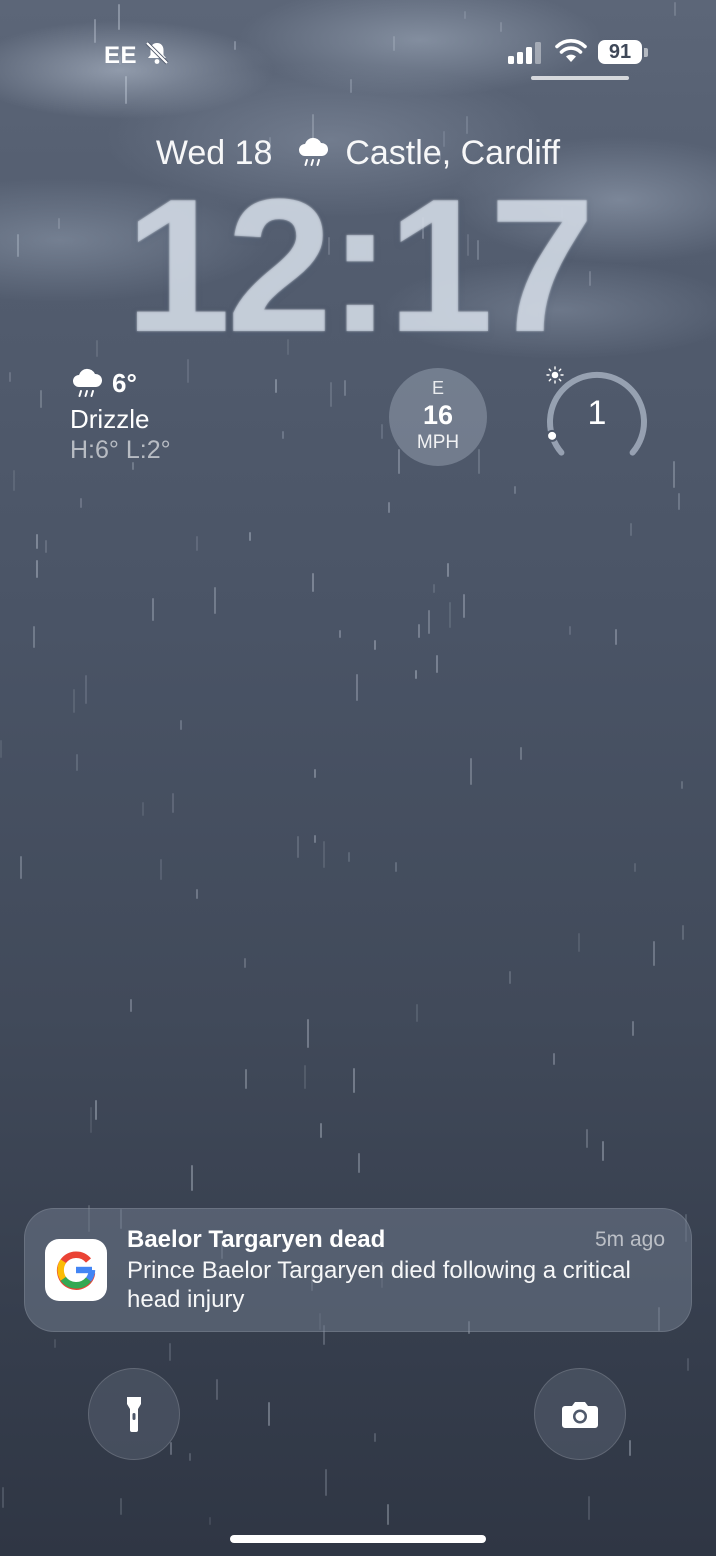  I want to click on weather-temperature: 6°, so click(124, 382).